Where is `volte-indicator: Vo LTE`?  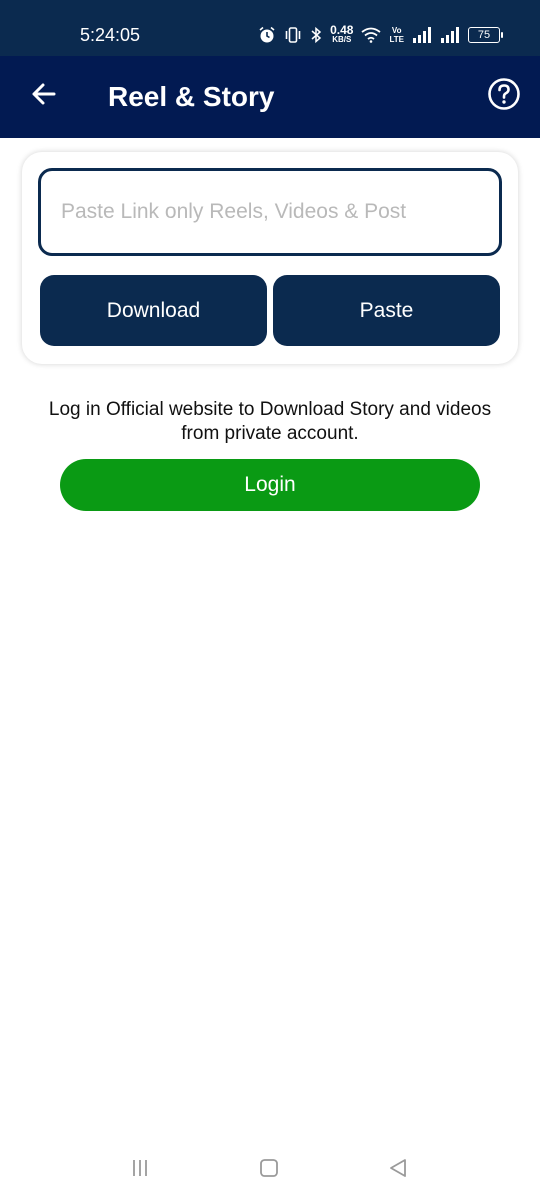
volte-indicator: Vo LTE is located at coordinates (396, 35).